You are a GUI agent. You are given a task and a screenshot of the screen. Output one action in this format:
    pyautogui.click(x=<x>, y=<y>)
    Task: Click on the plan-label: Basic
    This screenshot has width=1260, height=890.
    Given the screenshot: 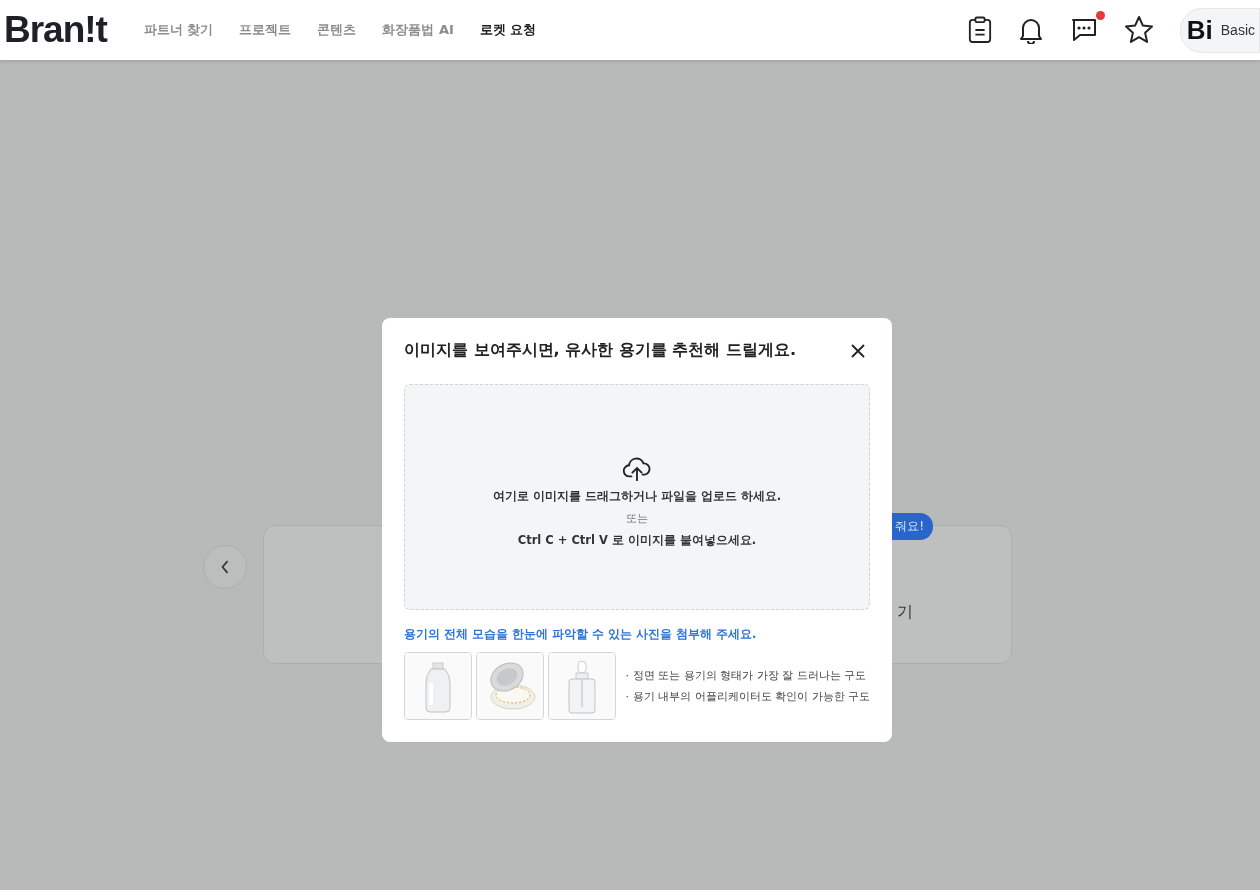 What is the action you would take?
    pyautogui.click(x=1237, y=30)
    